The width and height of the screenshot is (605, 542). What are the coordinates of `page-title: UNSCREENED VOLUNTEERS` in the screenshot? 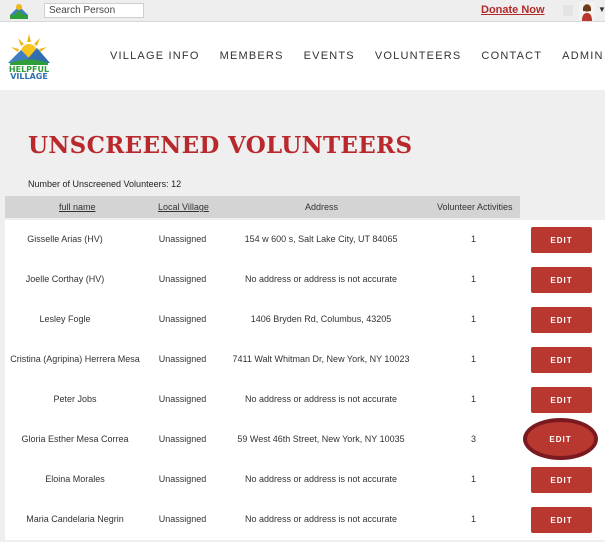 It's located at (220, 145).